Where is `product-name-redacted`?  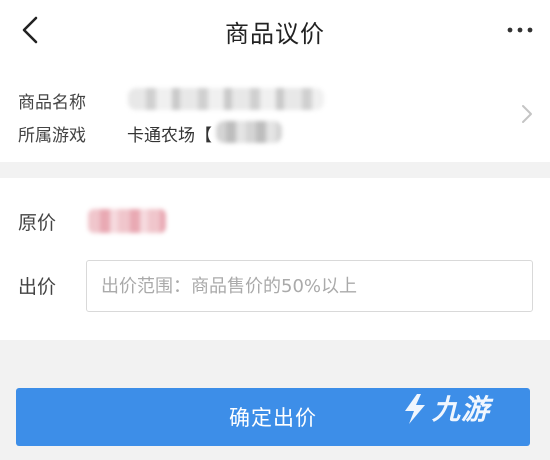 product-name-redacted is located at coordinates (226, 99).